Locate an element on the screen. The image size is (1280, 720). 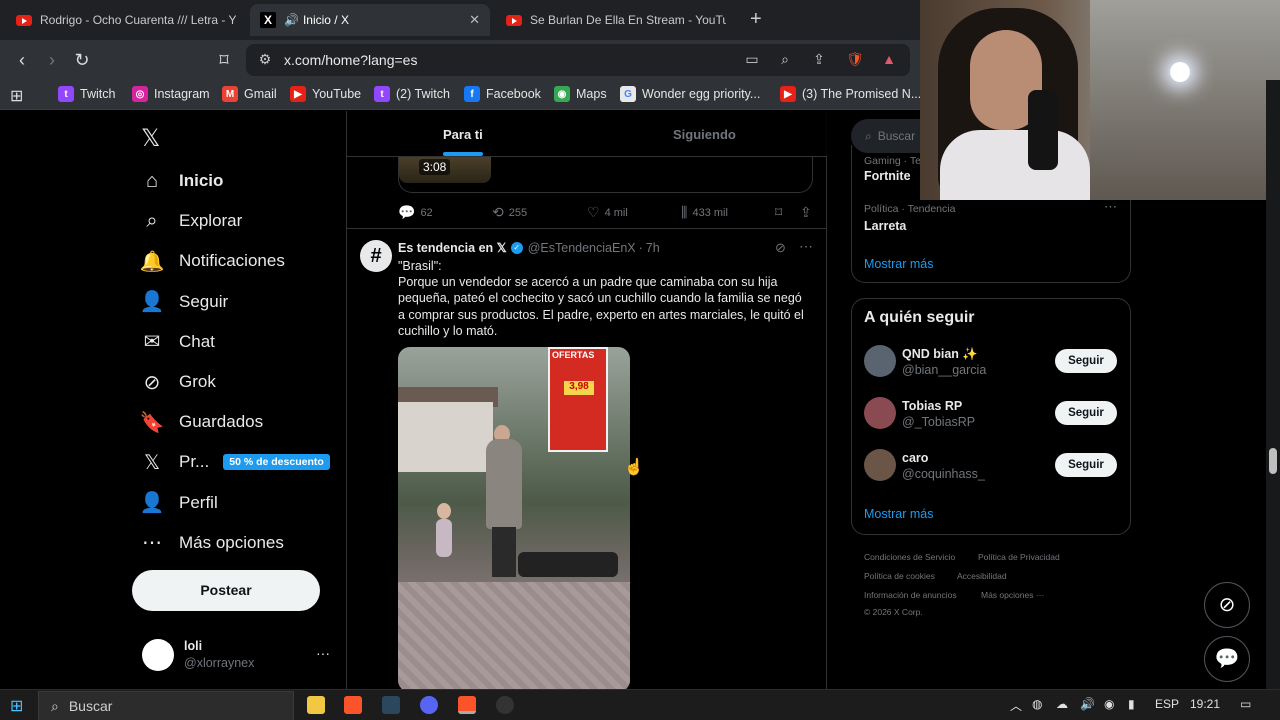
cloud-icon: ☁ is located at coordinates (1062, 704).